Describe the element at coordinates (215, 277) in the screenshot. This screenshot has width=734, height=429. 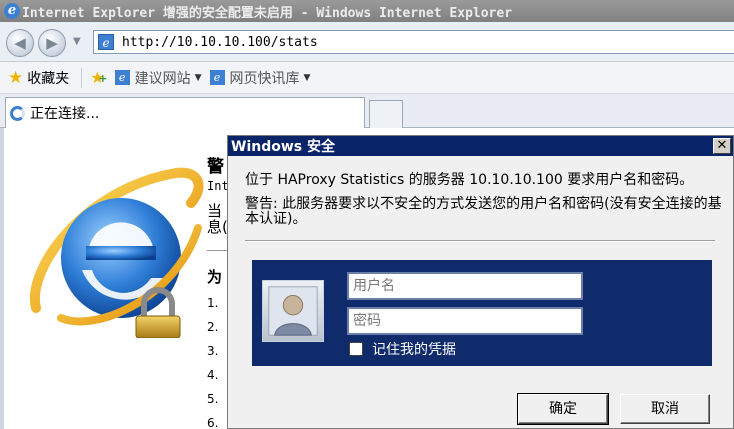
I see `page-subheading: 为` at that location.